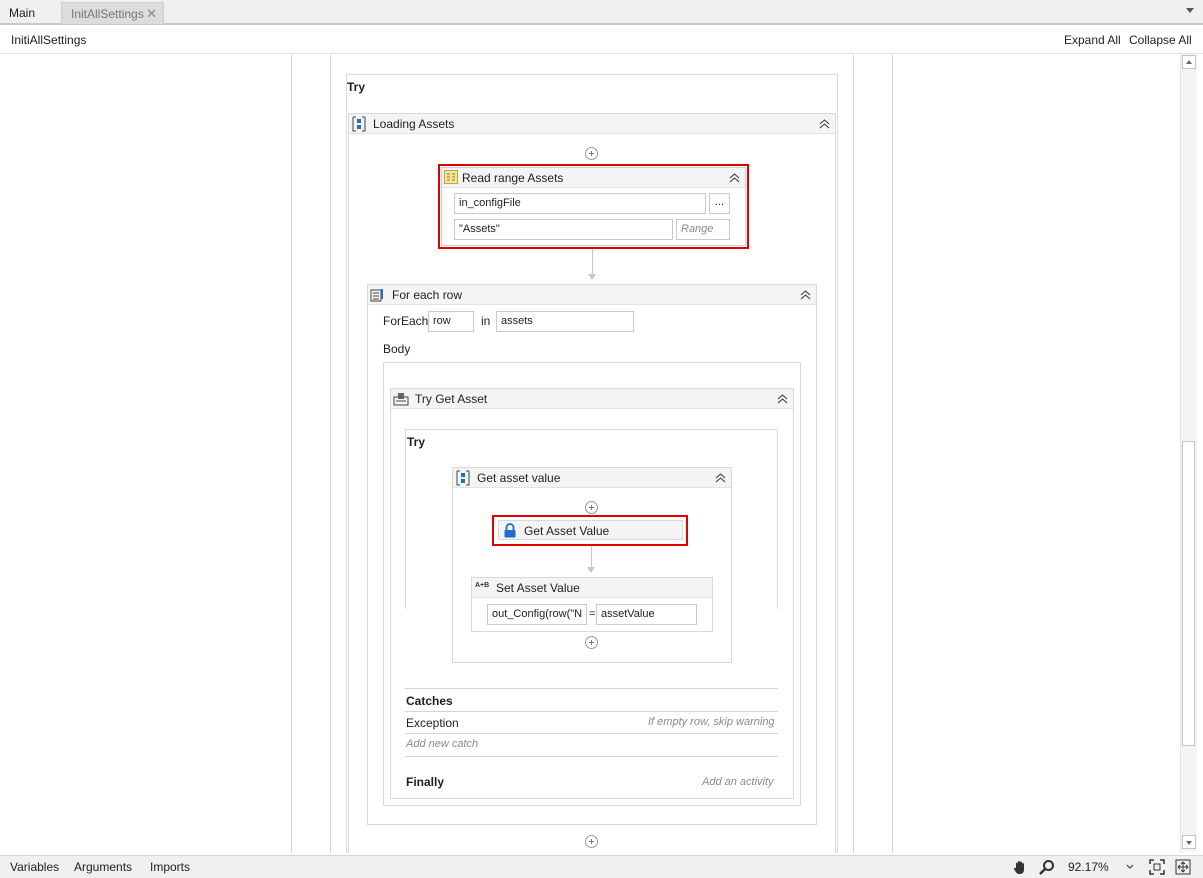  Describe the element at coordinates (356, 87) in the screenshot. I see `try-label: Try` at that location.